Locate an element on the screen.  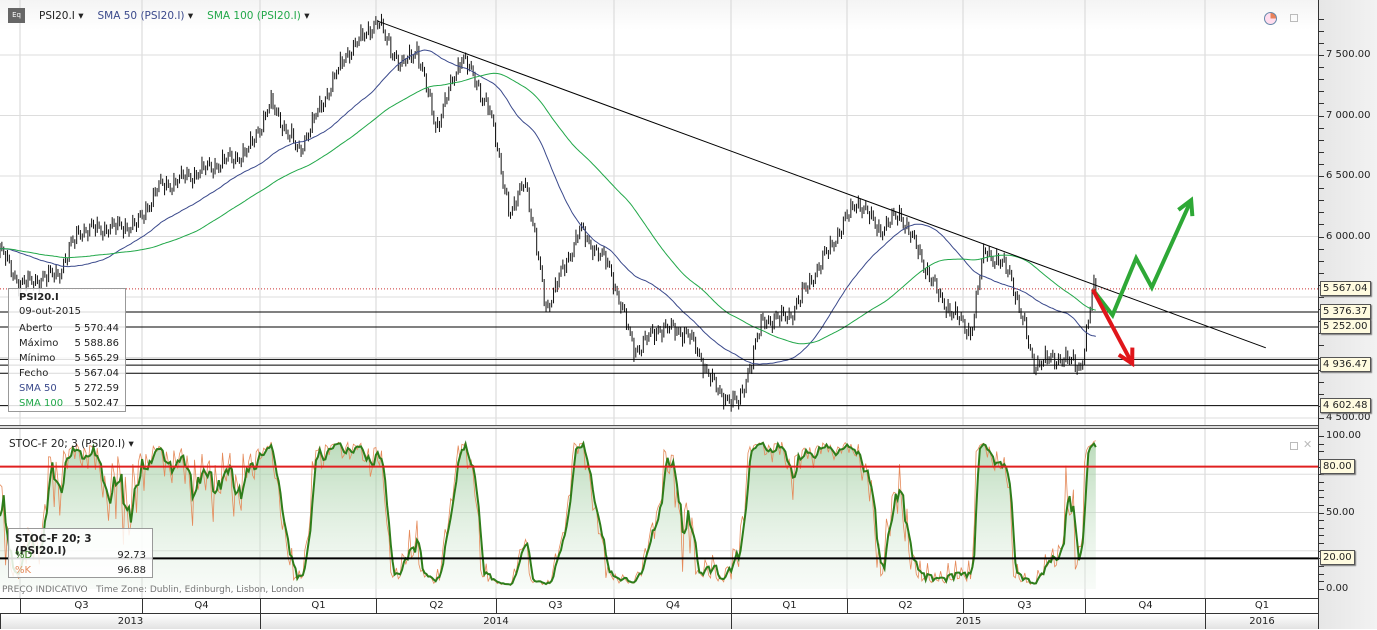
time-axis: Q3 Q4 Q1 Q2 Q3 Q4 Q1 Q2 Q3 Q4 Q1 2013 2014 2015 2016 is located at coordinates (659, 613).